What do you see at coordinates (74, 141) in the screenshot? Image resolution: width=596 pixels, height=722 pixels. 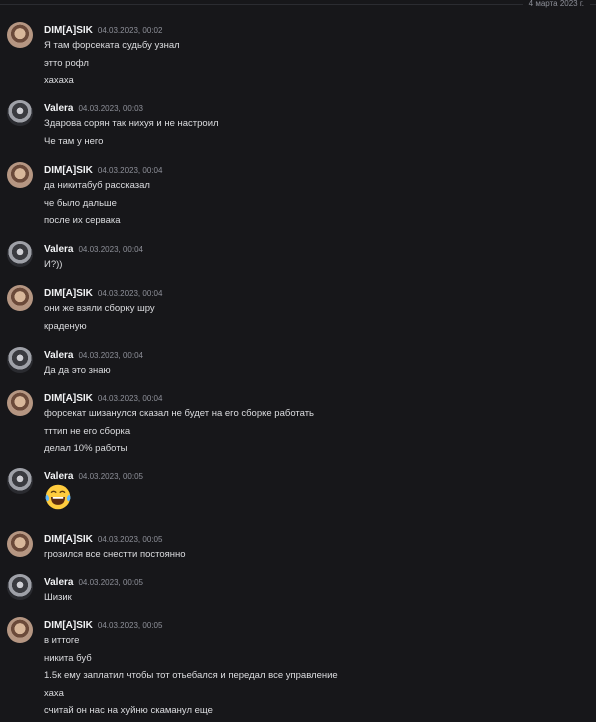 I see `message-line: Че там у него` at bounding box center [74, 141].